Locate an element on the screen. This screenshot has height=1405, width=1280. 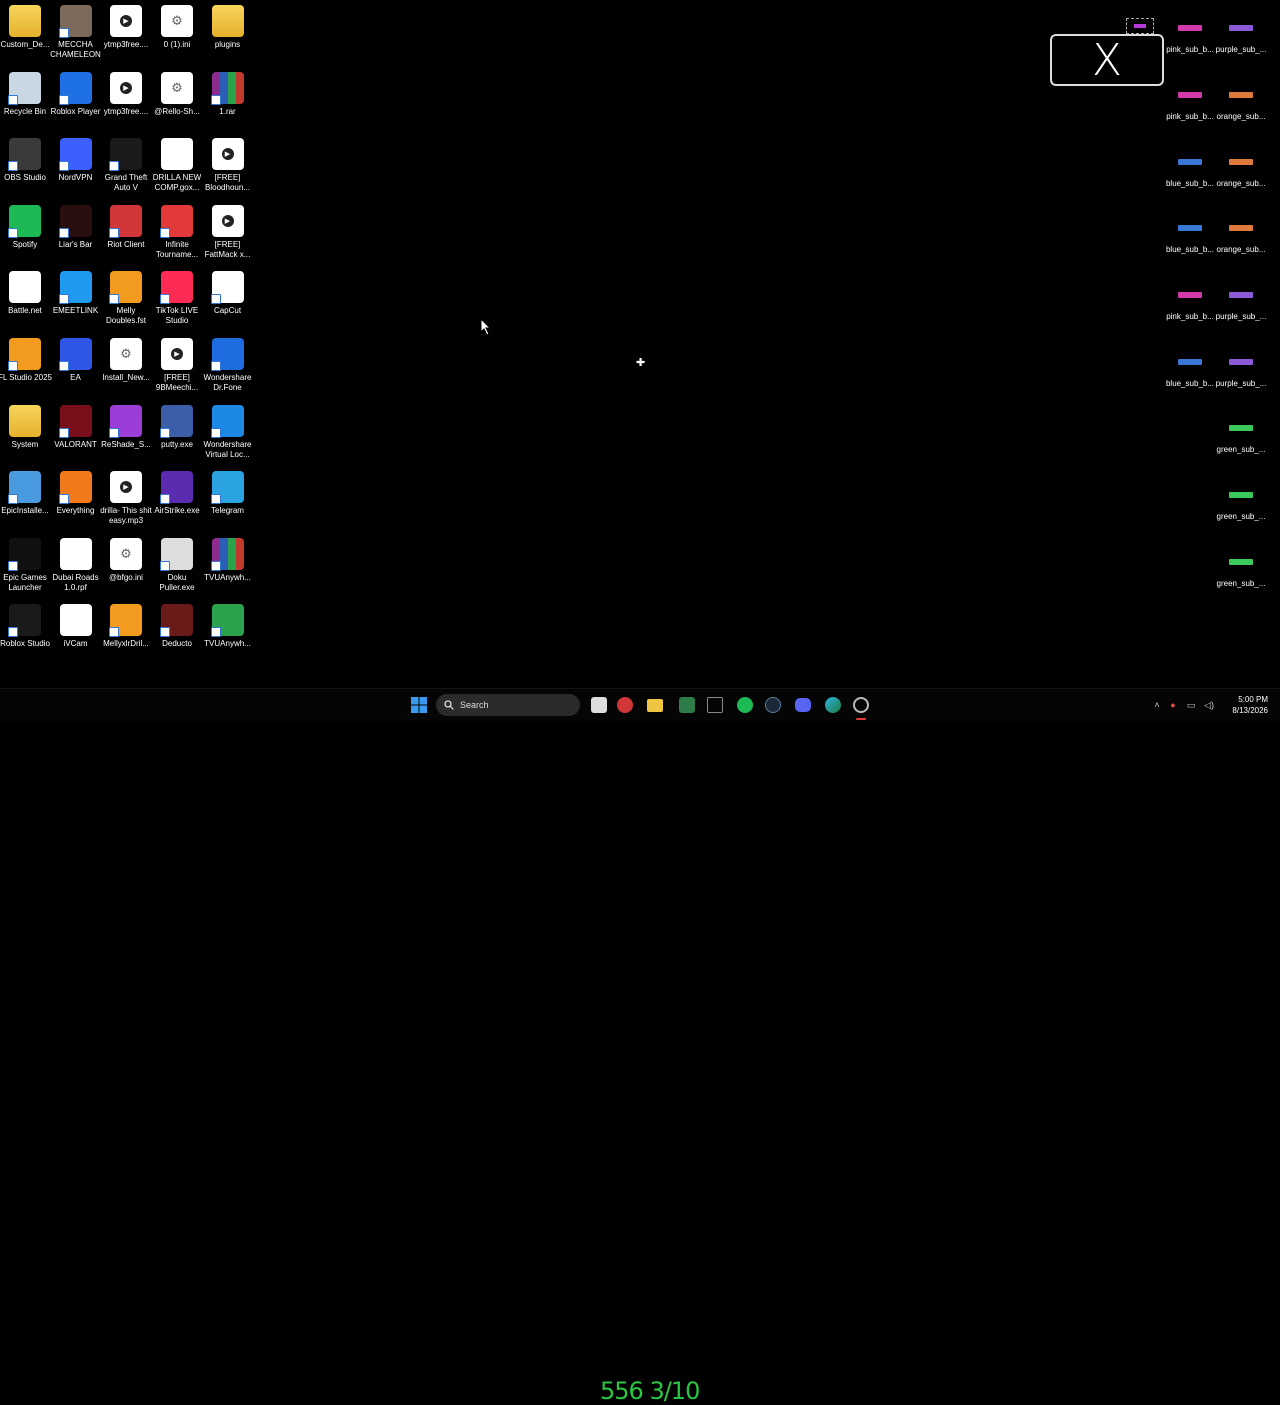
speaker-icon: ◁) is located at coordinates (1209, 705).